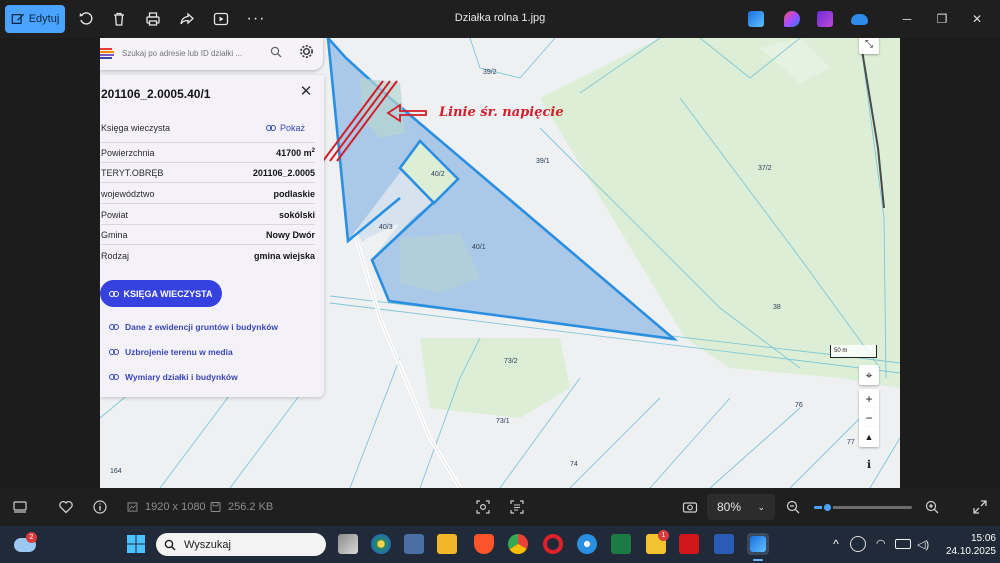 The height and width of the screenshot is (563, 1000). What do you see at coordinates (290, 235) in the screenshot?
I see `info-value: Nowy Dwór` at bounding box center [290, 235].